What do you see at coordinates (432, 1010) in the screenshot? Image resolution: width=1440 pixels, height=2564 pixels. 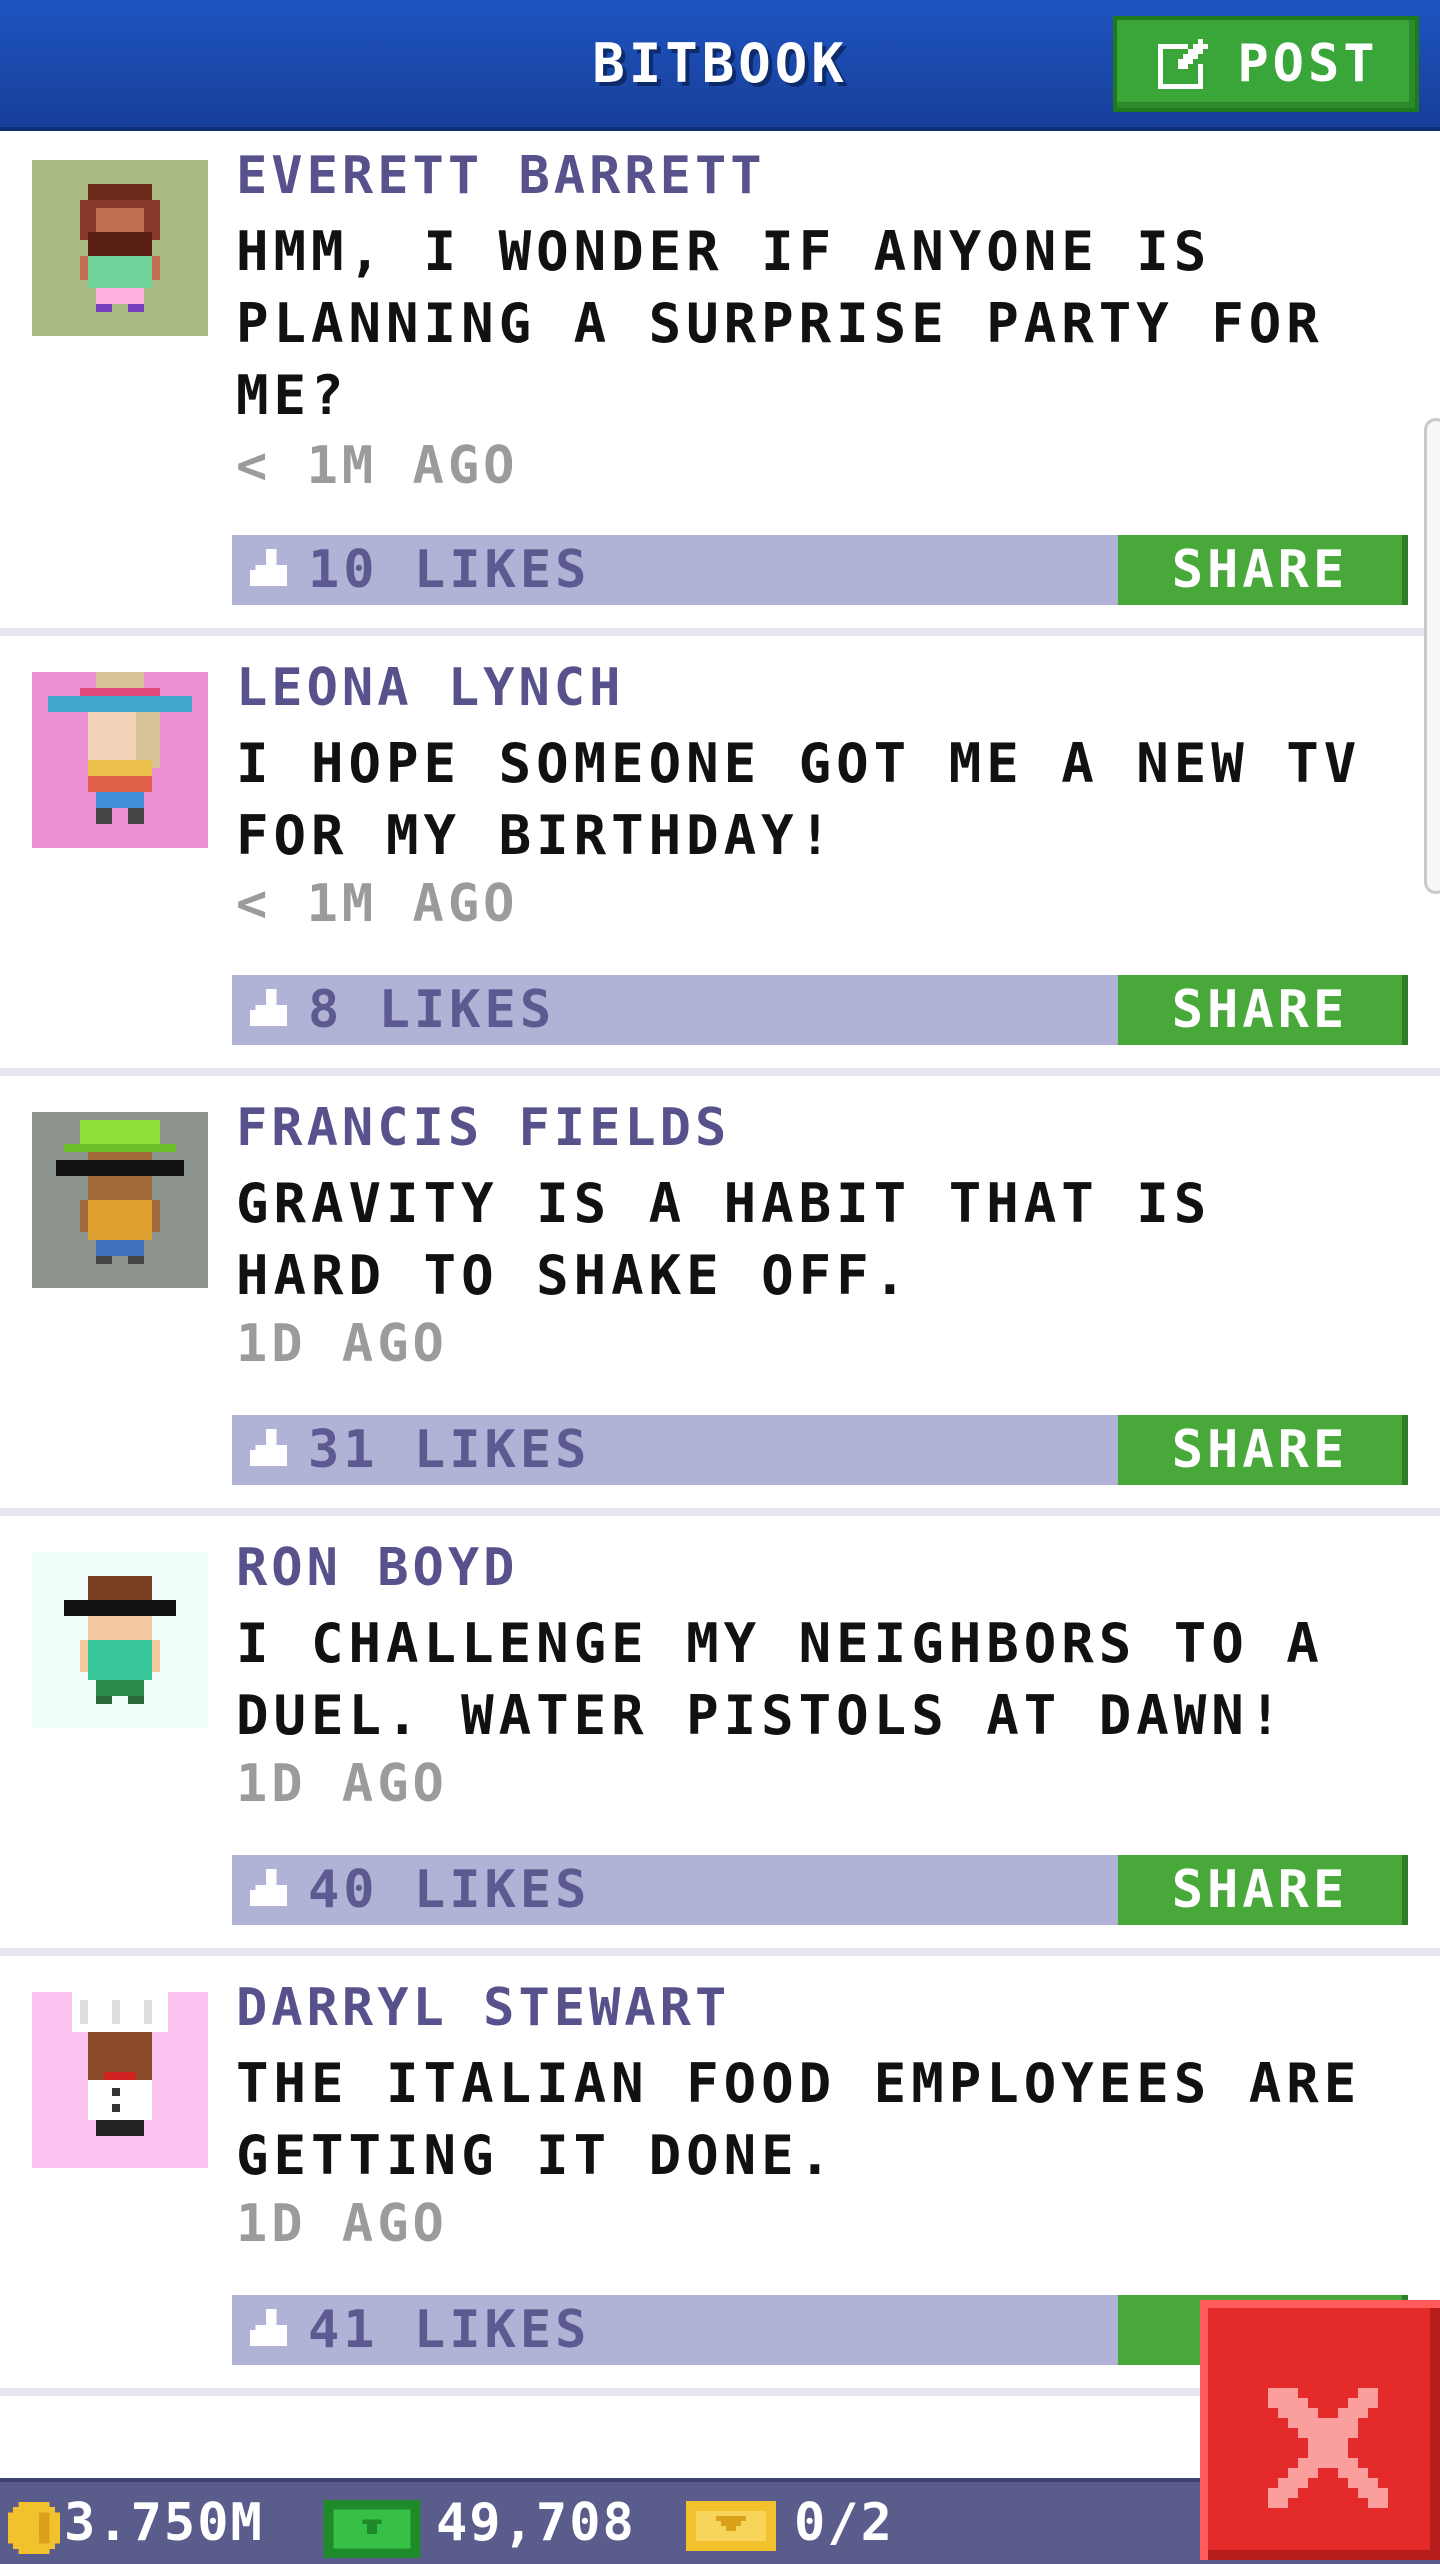 I see `likes-count: 8 LIKES` at bounding box center [432, 1010].